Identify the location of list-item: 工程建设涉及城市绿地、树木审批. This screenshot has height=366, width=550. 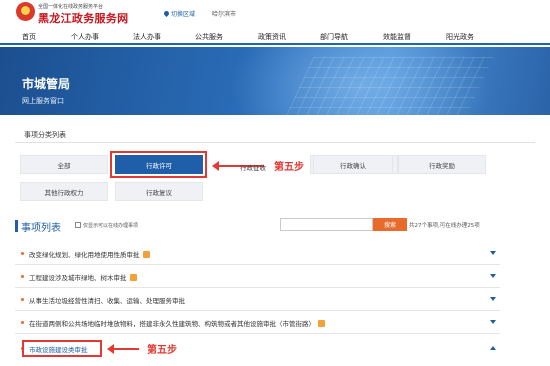
(257, 277).